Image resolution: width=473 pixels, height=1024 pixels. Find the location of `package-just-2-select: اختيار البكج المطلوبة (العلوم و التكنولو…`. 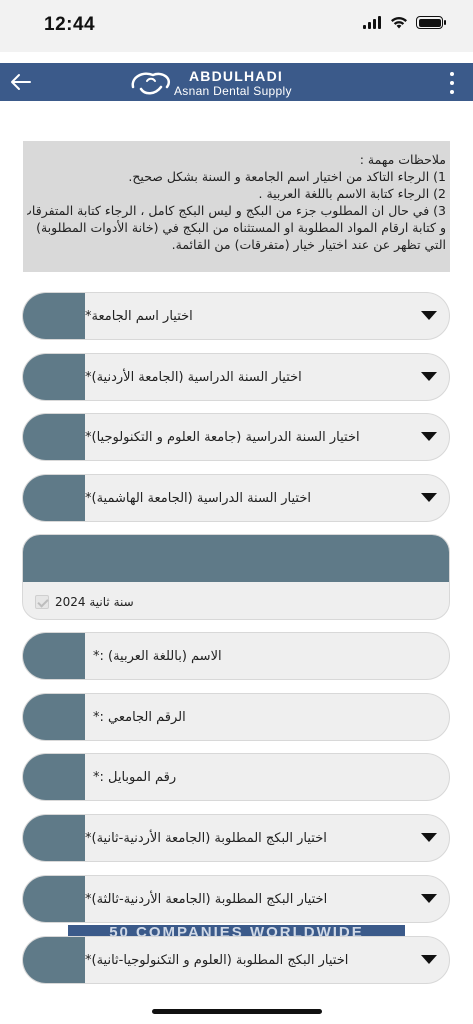

package-just-2-select: اختيار البكج المطلوبة (العلوم و التكنولو… is located at coordinates (236, 960).